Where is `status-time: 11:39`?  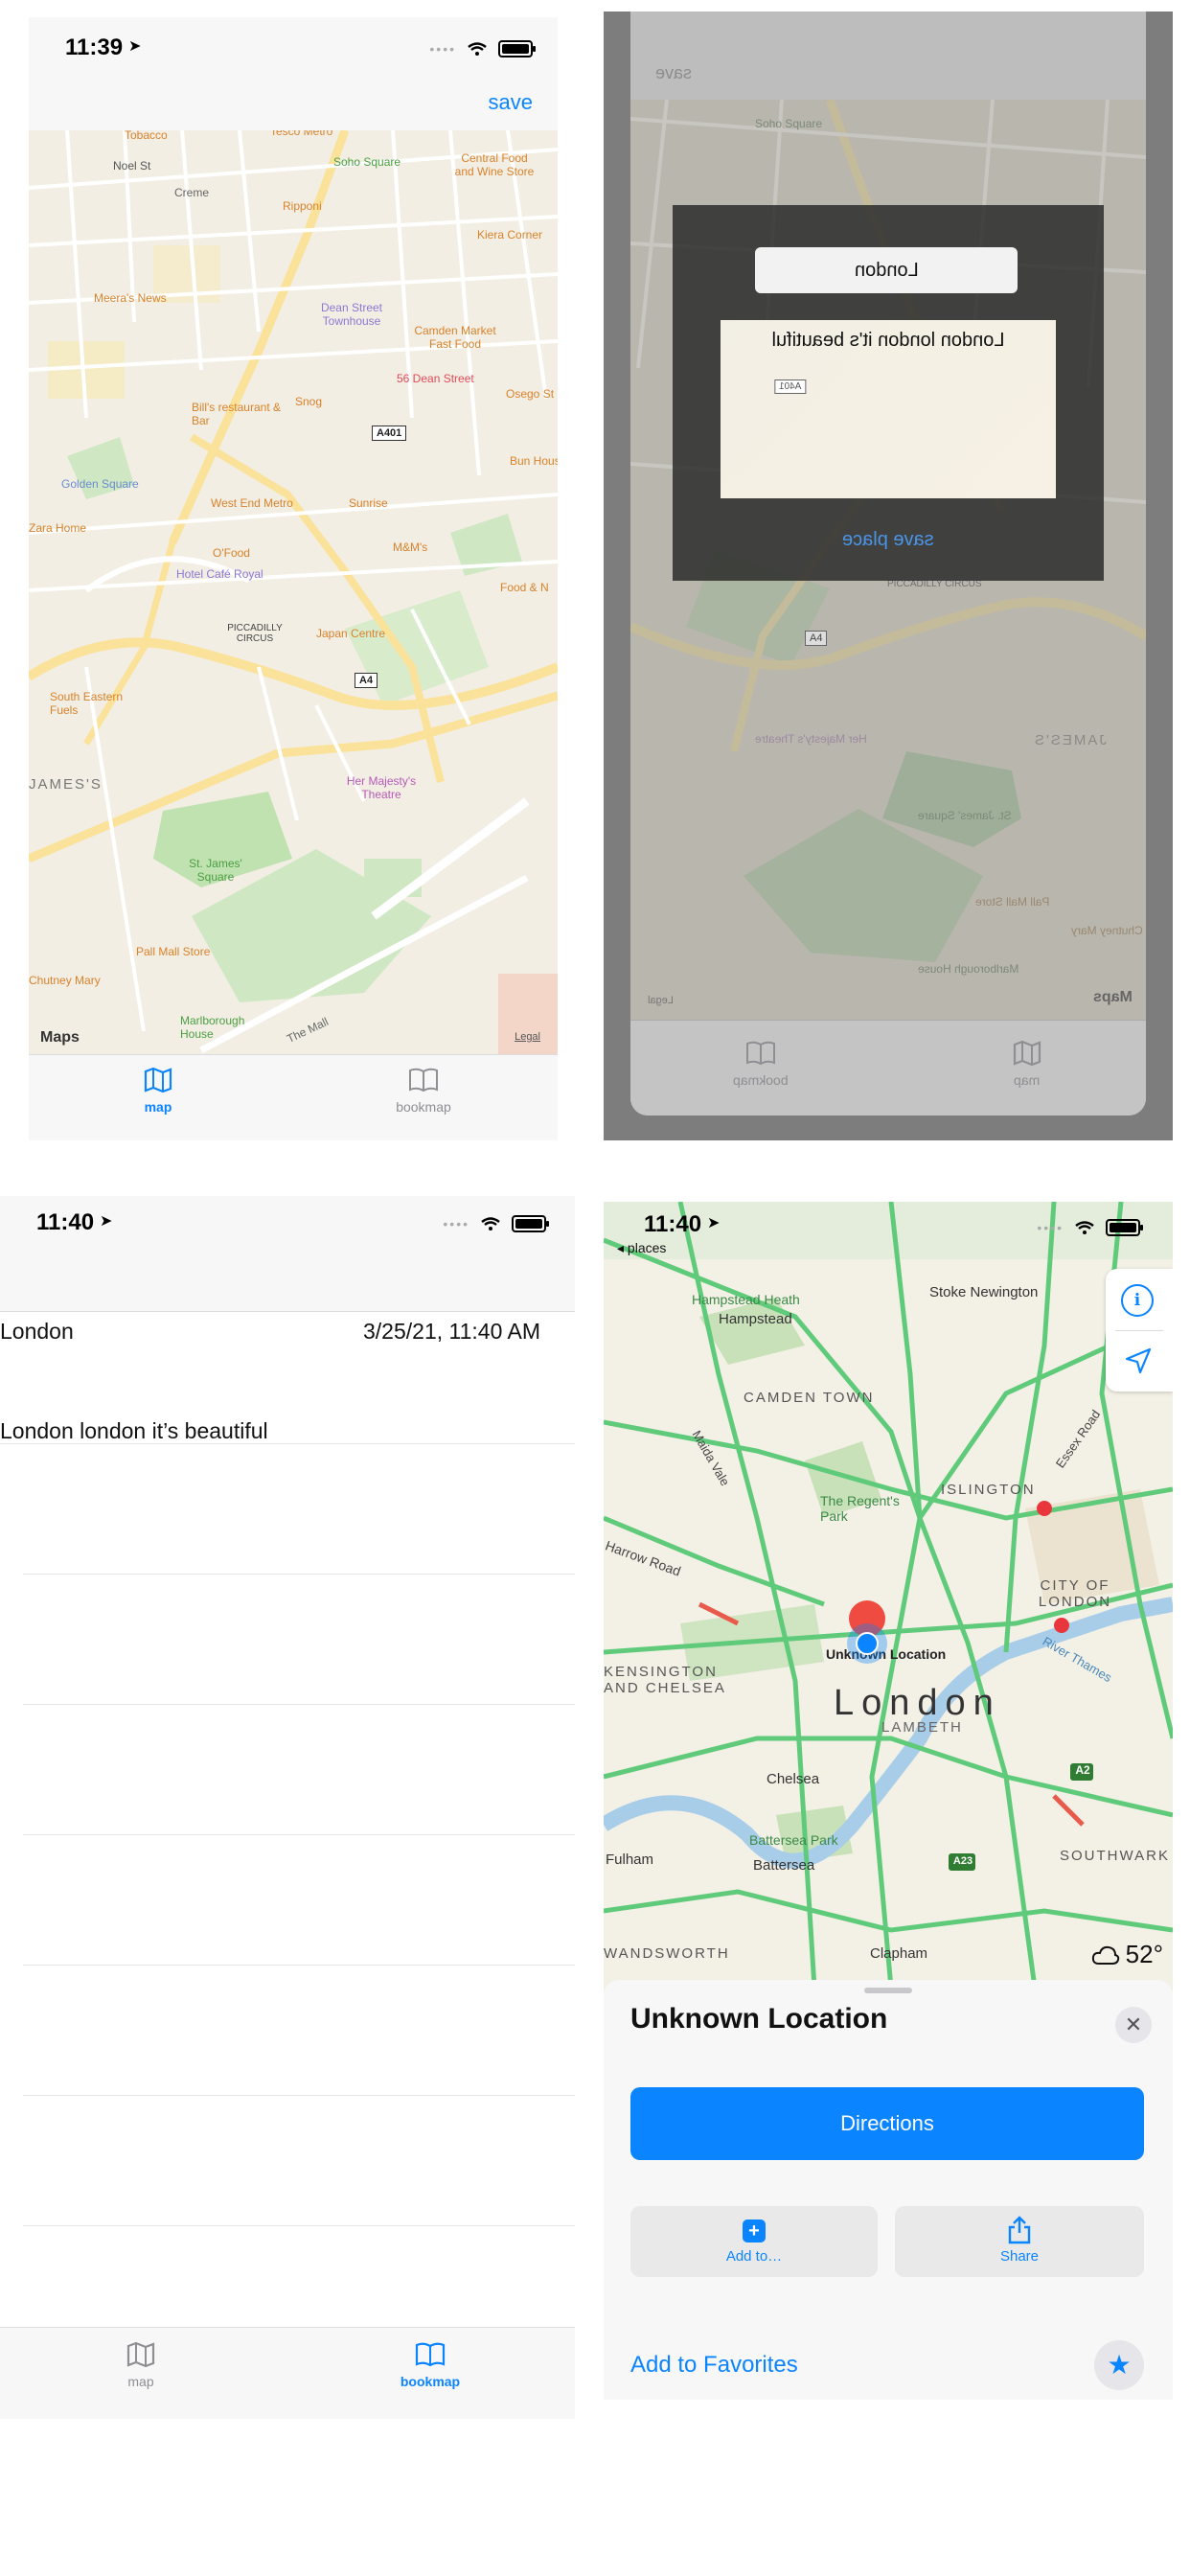 status-time: 11:39 is located at coordinates (95, 47).